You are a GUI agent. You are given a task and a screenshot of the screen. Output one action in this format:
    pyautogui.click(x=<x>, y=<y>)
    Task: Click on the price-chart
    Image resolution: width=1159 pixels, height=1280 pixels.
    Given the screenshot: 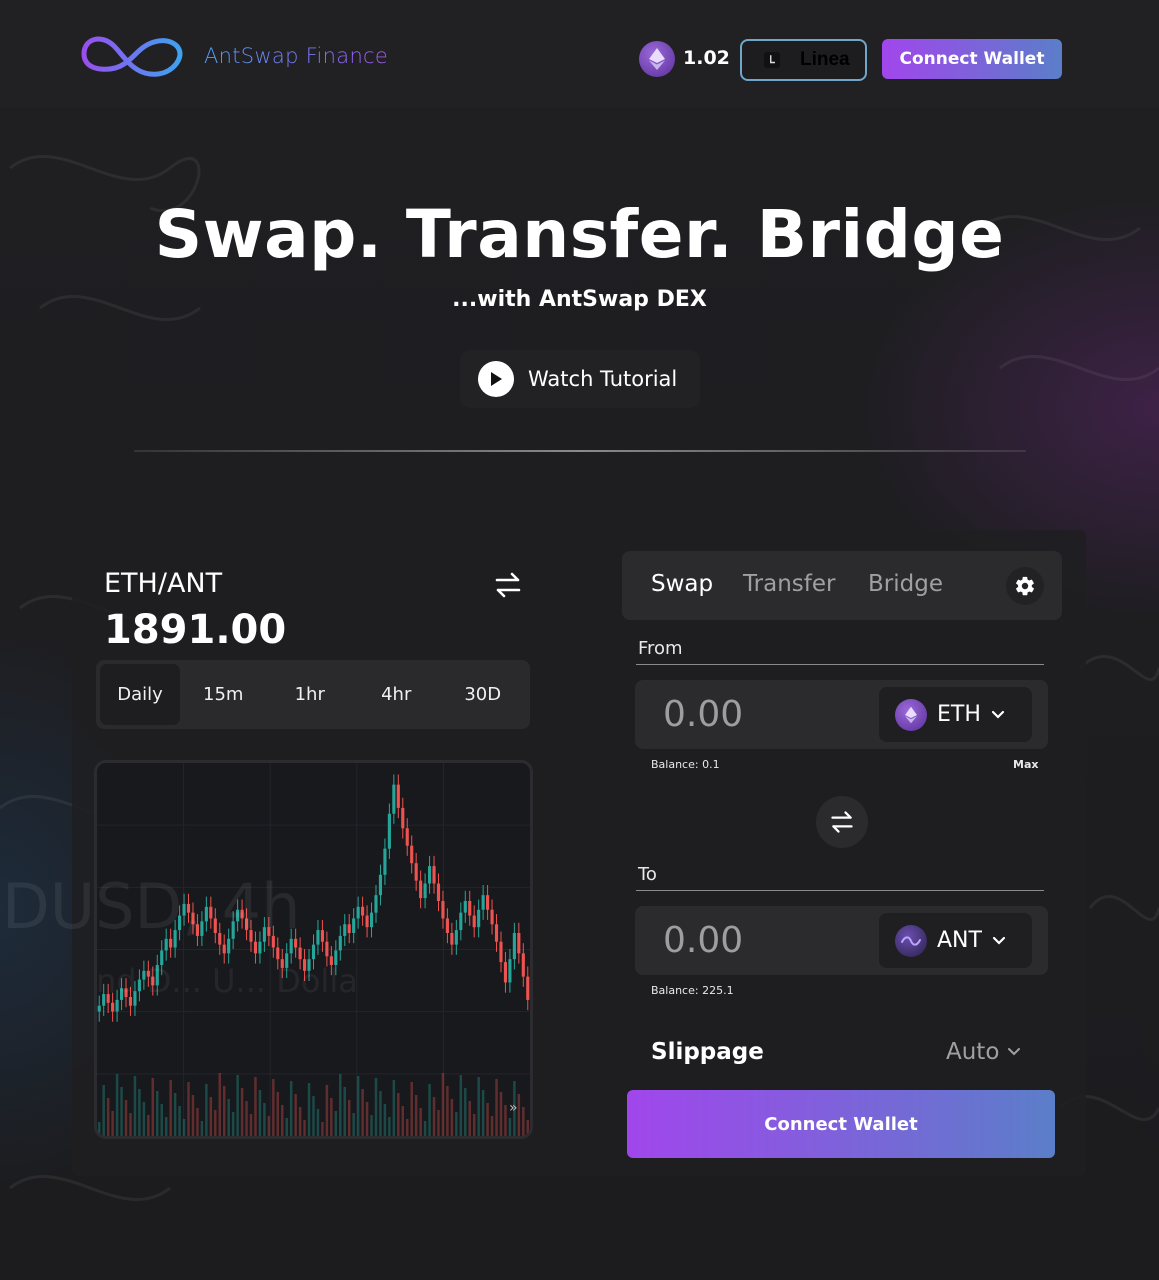 What is the action you would take?
    pyautogui.click(x=313, y=949)
    